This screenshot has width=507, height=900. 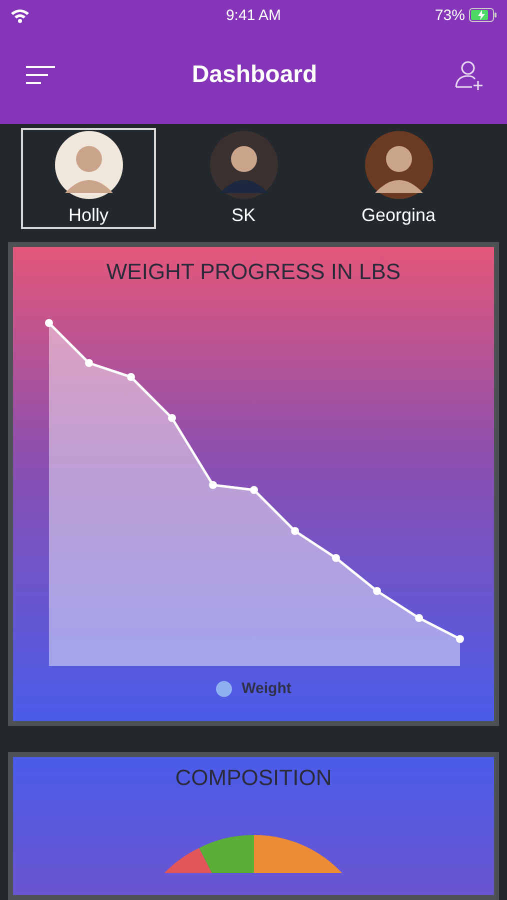 What do you see at coordinates (449, 15) in the screenshot?
I see `battery-percent: 73%` at bounding box center [449, 15].